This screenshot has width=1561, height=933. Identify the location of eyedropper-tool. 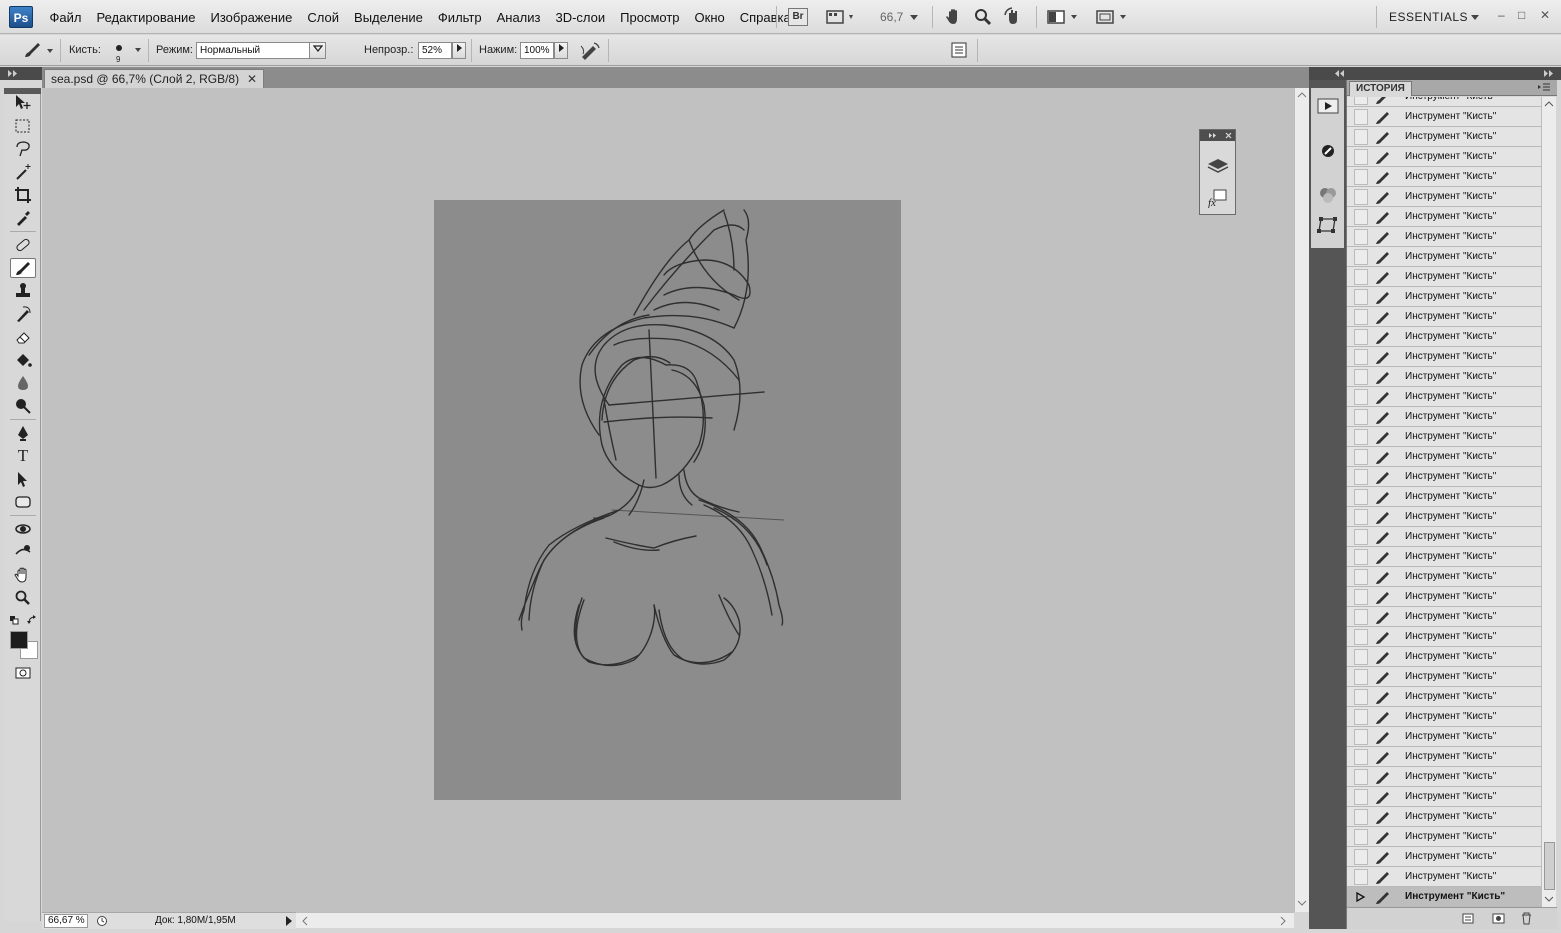
(23, 218).